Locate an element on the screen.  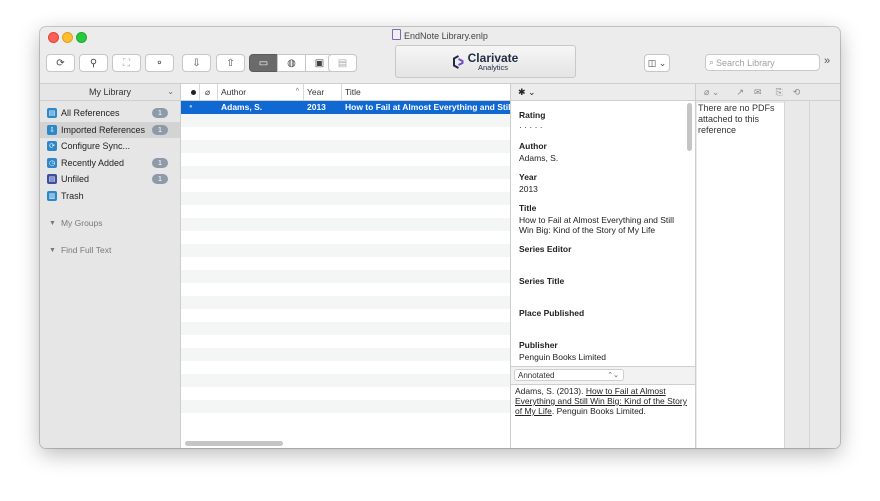
add-person-icon: ⚲ is located at coordinates (93, 63).